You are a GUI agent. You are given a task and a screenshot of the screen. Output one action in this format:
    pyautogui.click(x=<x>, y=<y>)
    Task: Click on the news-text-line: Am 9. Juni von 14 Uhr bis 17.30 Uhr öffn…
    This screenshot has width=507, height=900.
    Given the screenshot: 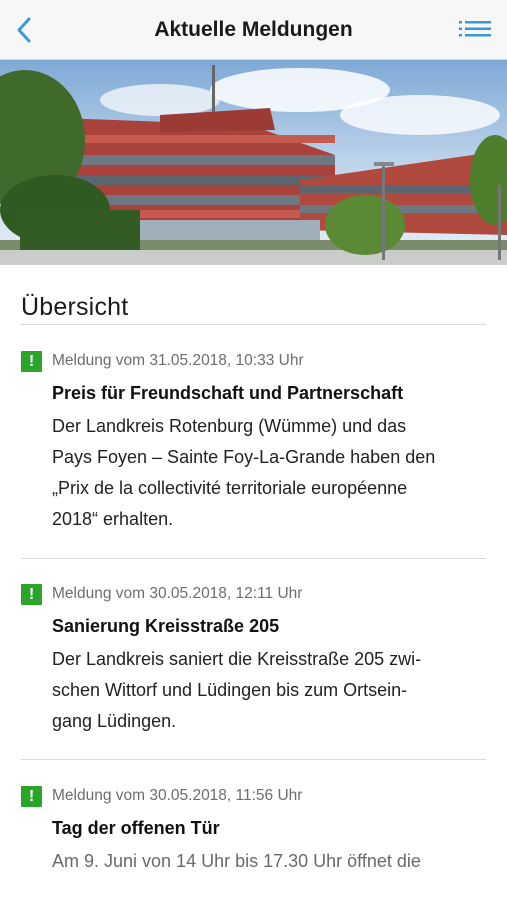 What is the action you would take?
    pyautogui.click(x=236, y=861)
    